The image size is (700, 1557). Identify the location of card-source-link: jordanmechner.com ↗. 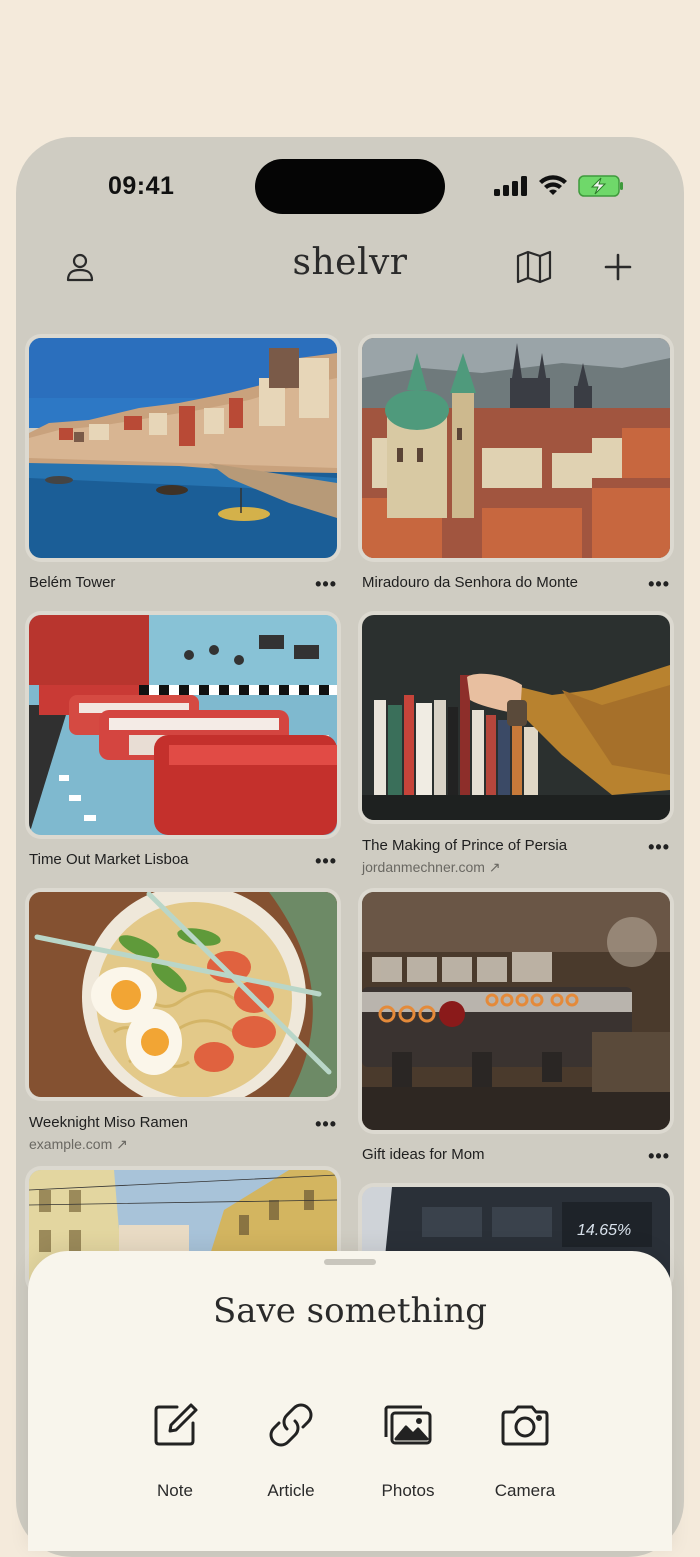
(431, 867).